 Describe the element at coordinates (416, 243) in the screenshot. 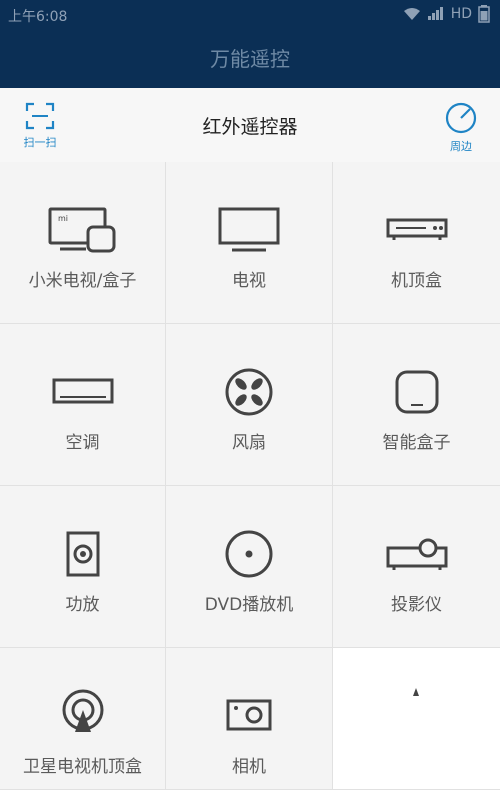

I see `device-set-top-box: 机顶盒` at that location.